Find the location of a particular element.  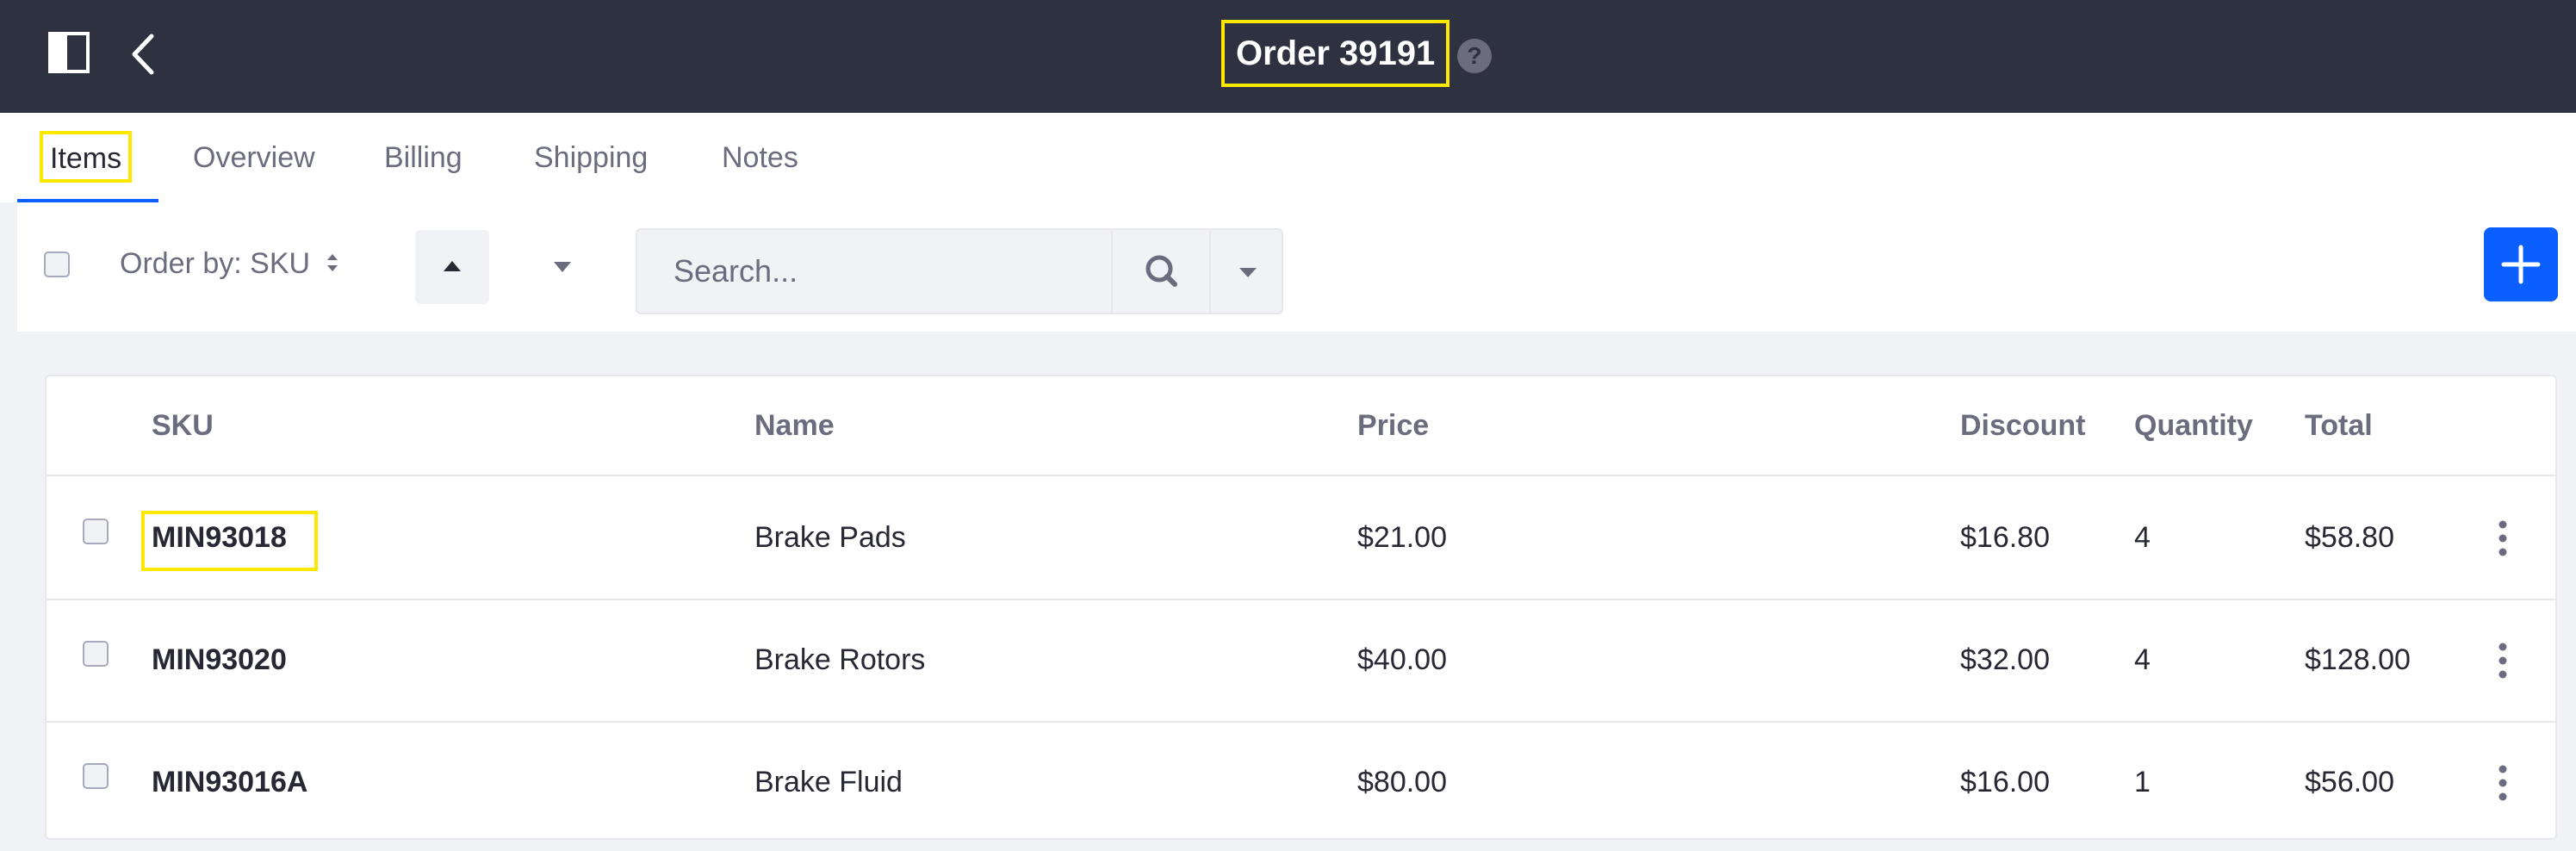

sku-cell: MIN93018 is located at coordinates (220, 538).